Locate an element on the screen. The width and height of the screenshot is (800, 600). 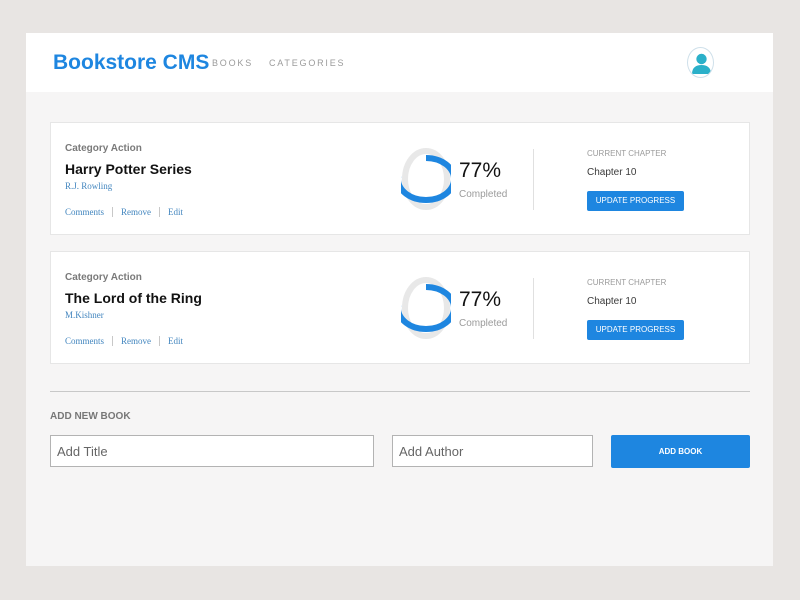
author-input is located at coordinates (492, 451).